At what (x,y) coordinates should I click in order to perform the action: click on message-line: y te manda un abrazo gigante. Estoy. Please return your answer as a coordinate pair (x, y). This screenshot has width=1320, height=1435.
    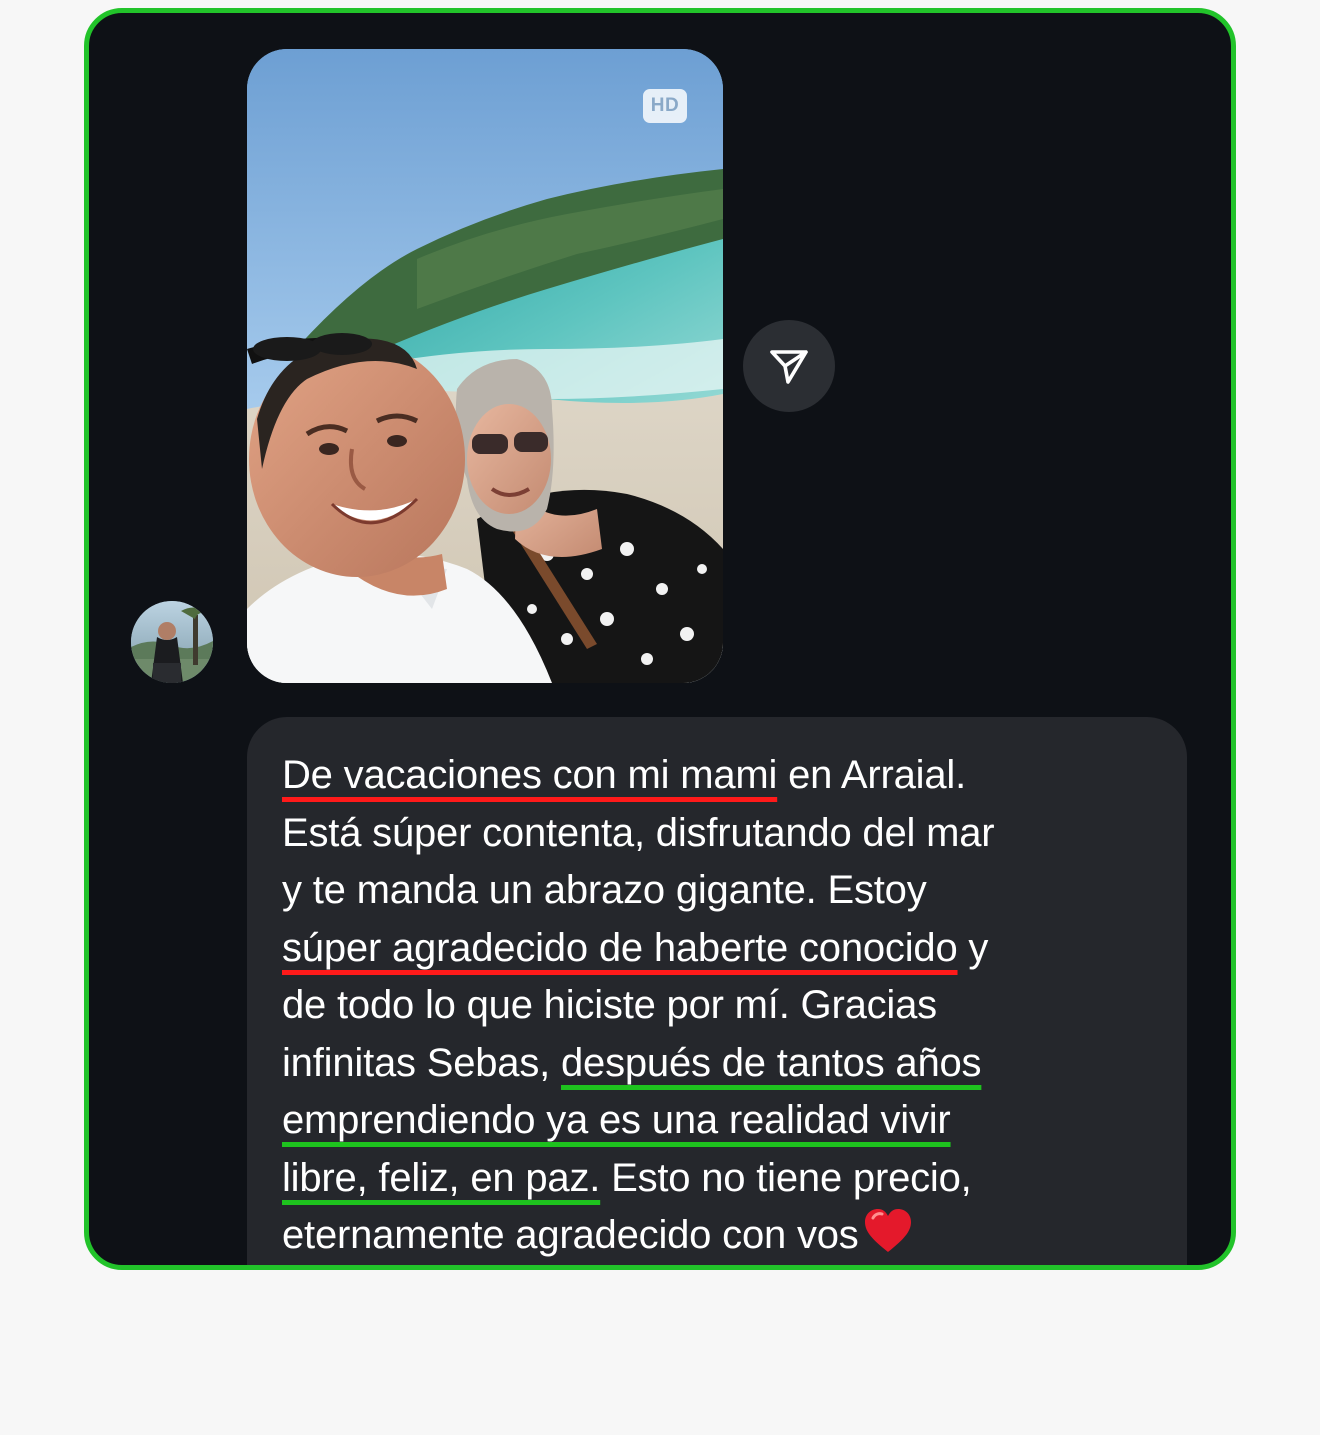
    Looking at the image, I should click on (722, 891).